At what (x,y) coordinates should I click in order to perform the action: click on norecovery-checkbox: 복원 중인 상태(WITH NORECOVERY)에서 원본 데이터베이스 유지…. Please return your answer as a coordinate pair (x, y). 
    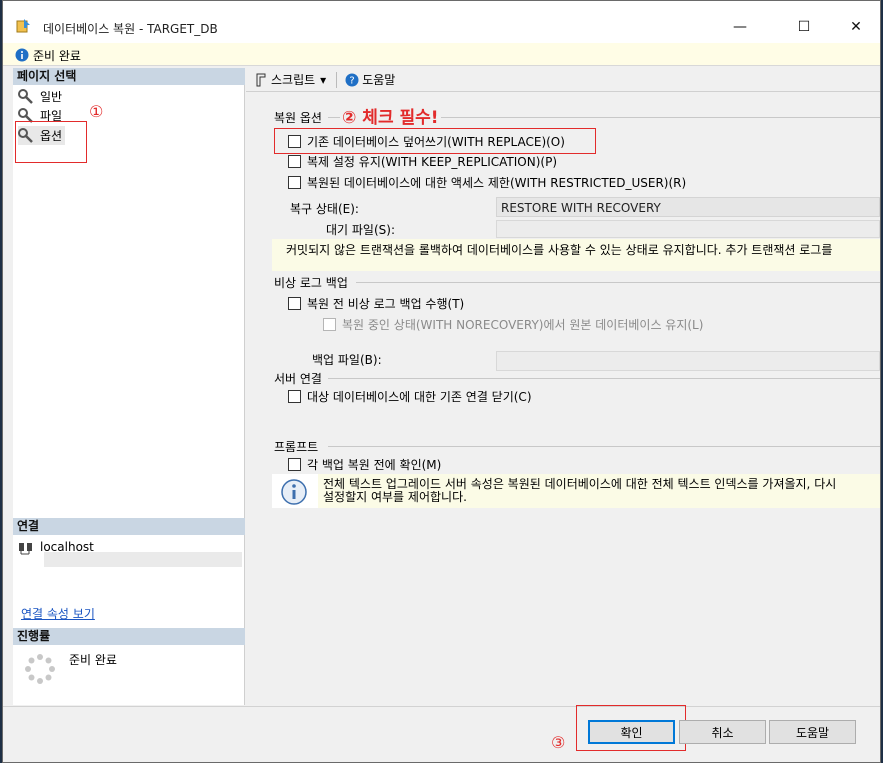
    Looking at the image, I should click on (513, 324).